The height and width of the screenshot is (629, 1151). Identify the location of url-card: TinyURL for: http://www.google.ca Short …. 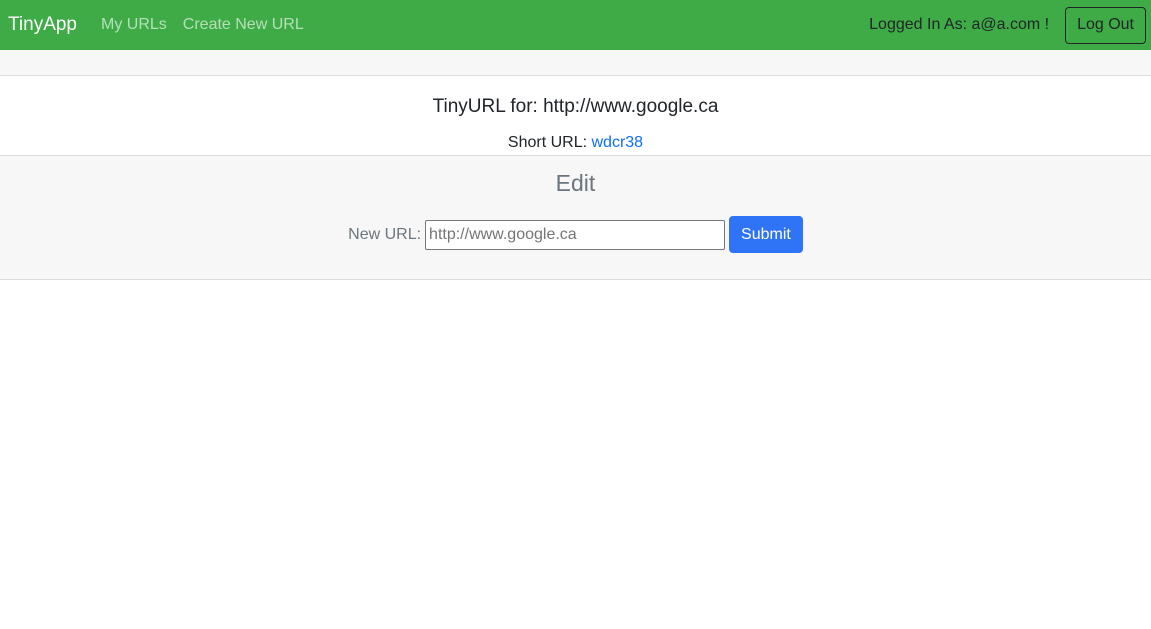
(575, 116).